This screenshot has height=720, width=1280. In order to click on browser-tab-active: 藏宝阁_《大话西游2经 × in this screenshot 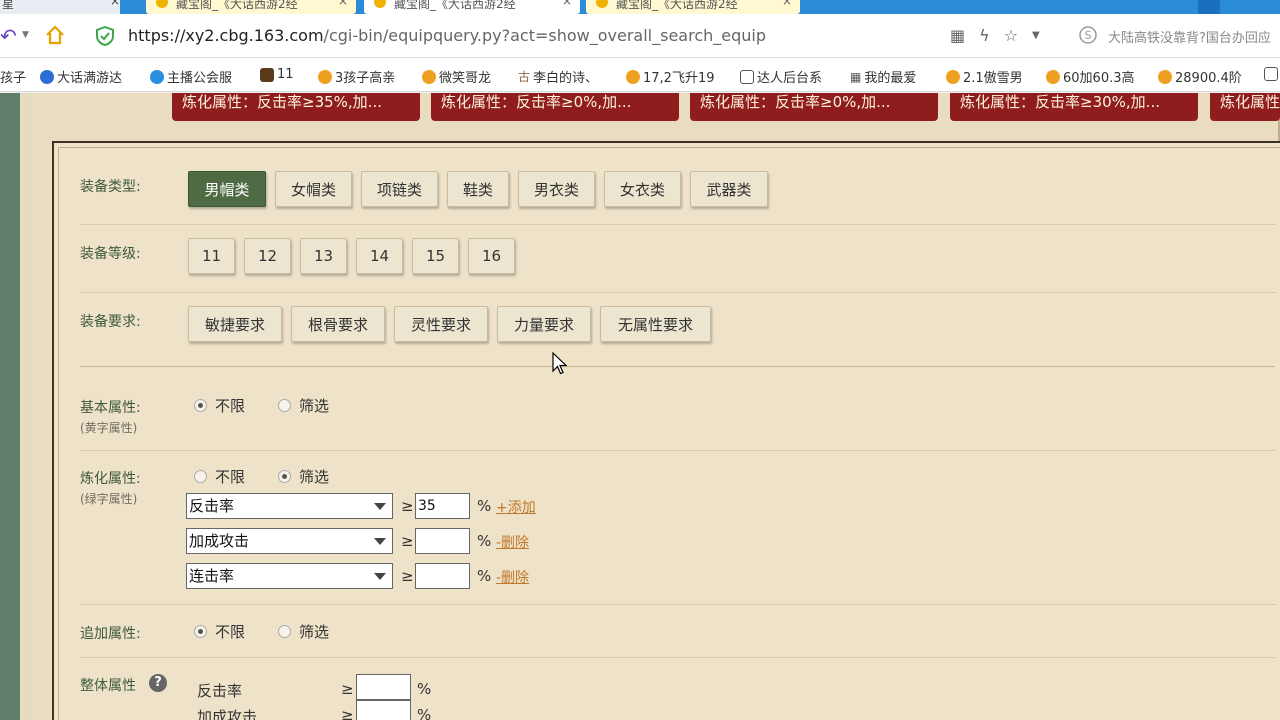, I will do `click(472, 7)`.